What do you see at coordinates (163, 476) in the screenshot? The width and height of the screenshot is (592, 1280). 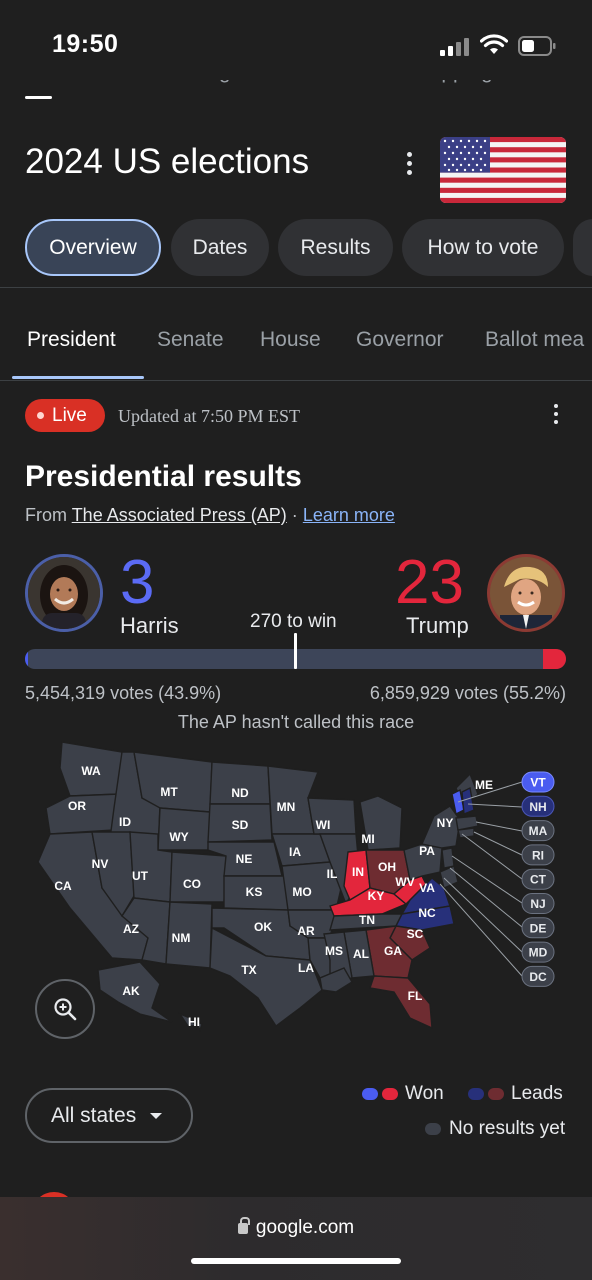 I see `results-title: Presidential results` at bounding box center [163, 476].